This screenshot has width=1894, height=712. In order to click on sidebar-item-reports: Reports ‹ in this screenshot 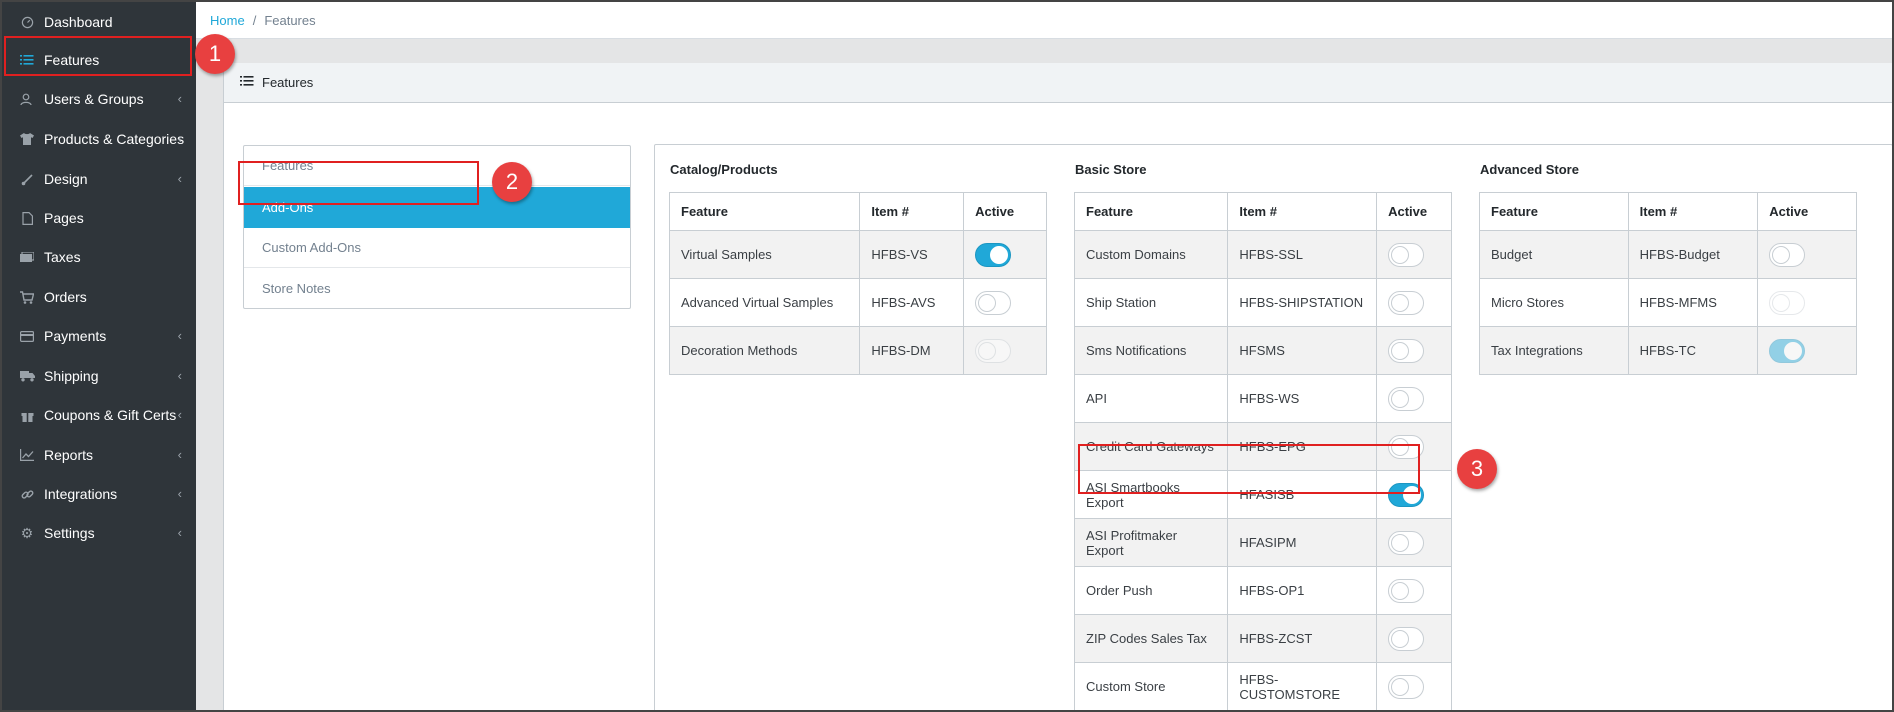, I will do `click(99, 455)`.